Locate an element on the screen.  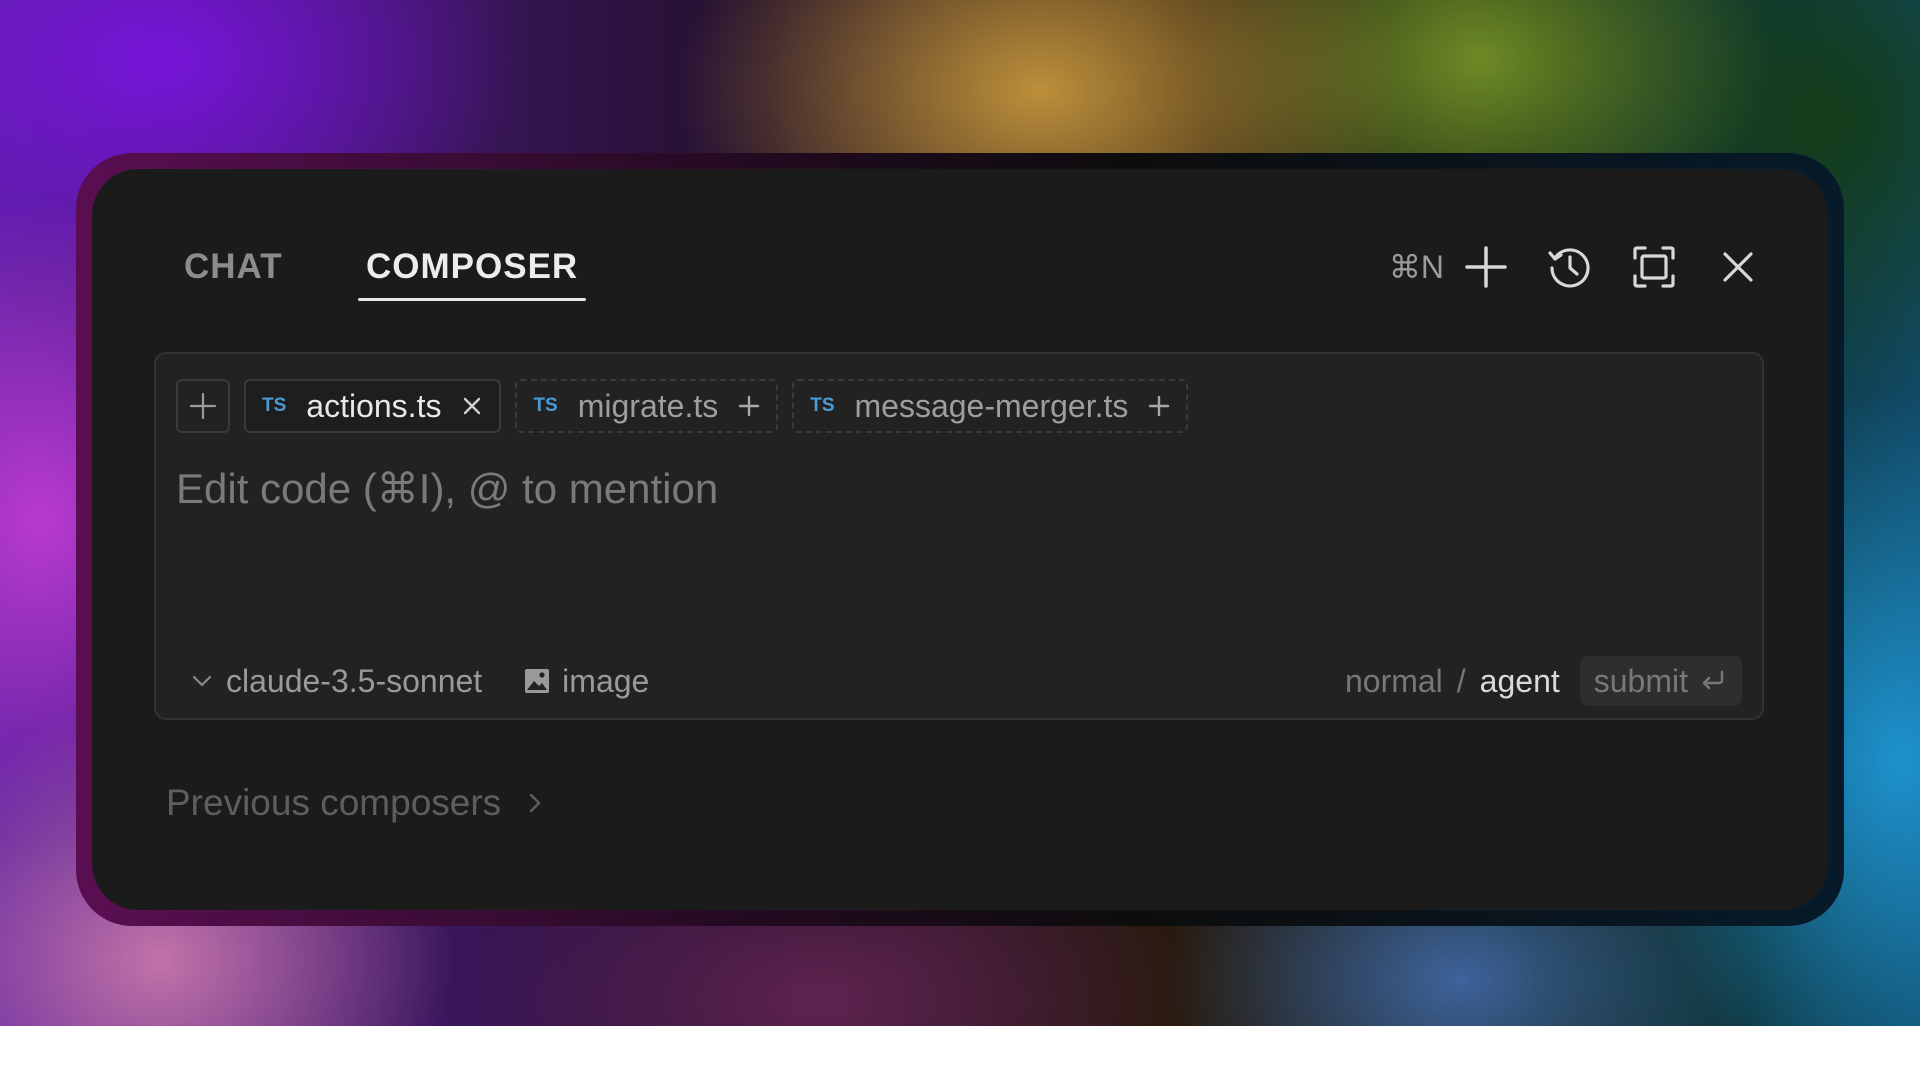
image-icon is located at coordinates (537, 681).